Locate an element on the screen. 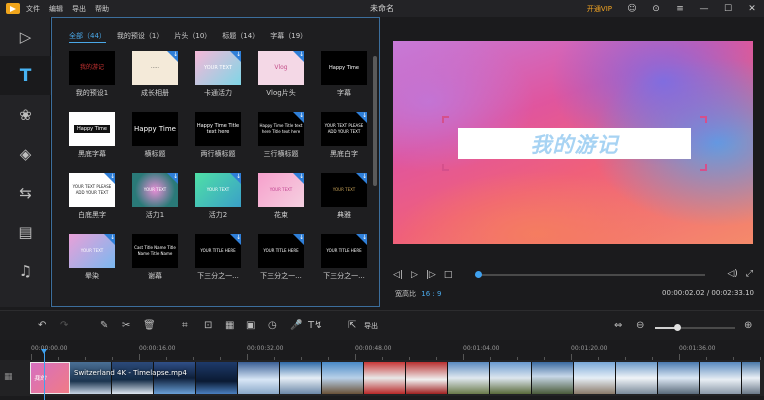 The height and width of the screenshot is (400, 764). next-frame-icon: |▷ is located at coordinates (431, 275).